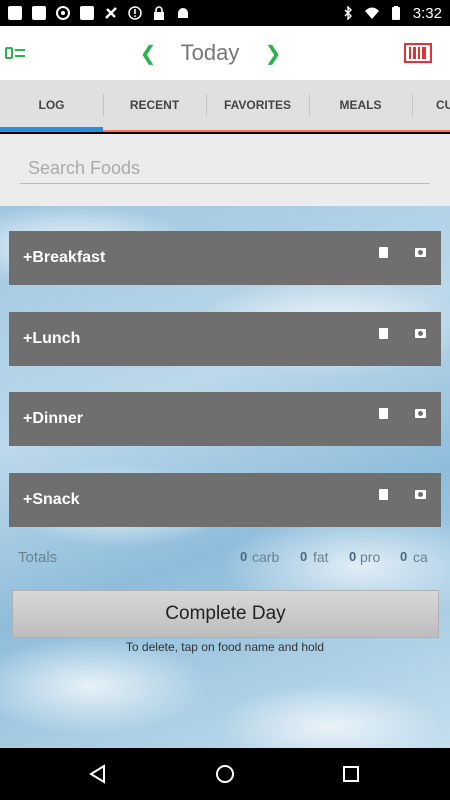  I want to click on android-icon, so click(183, 13).